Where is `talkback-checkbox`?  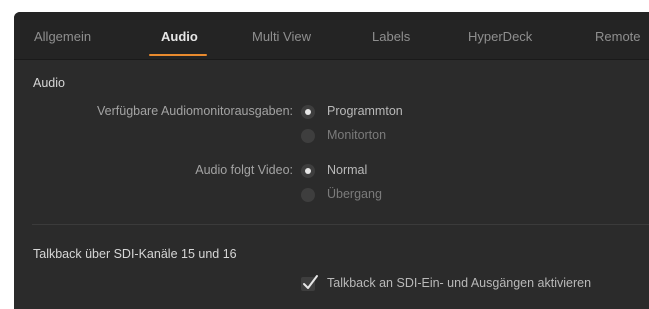
talkback-checkbox is located at coordinates (309, 283).